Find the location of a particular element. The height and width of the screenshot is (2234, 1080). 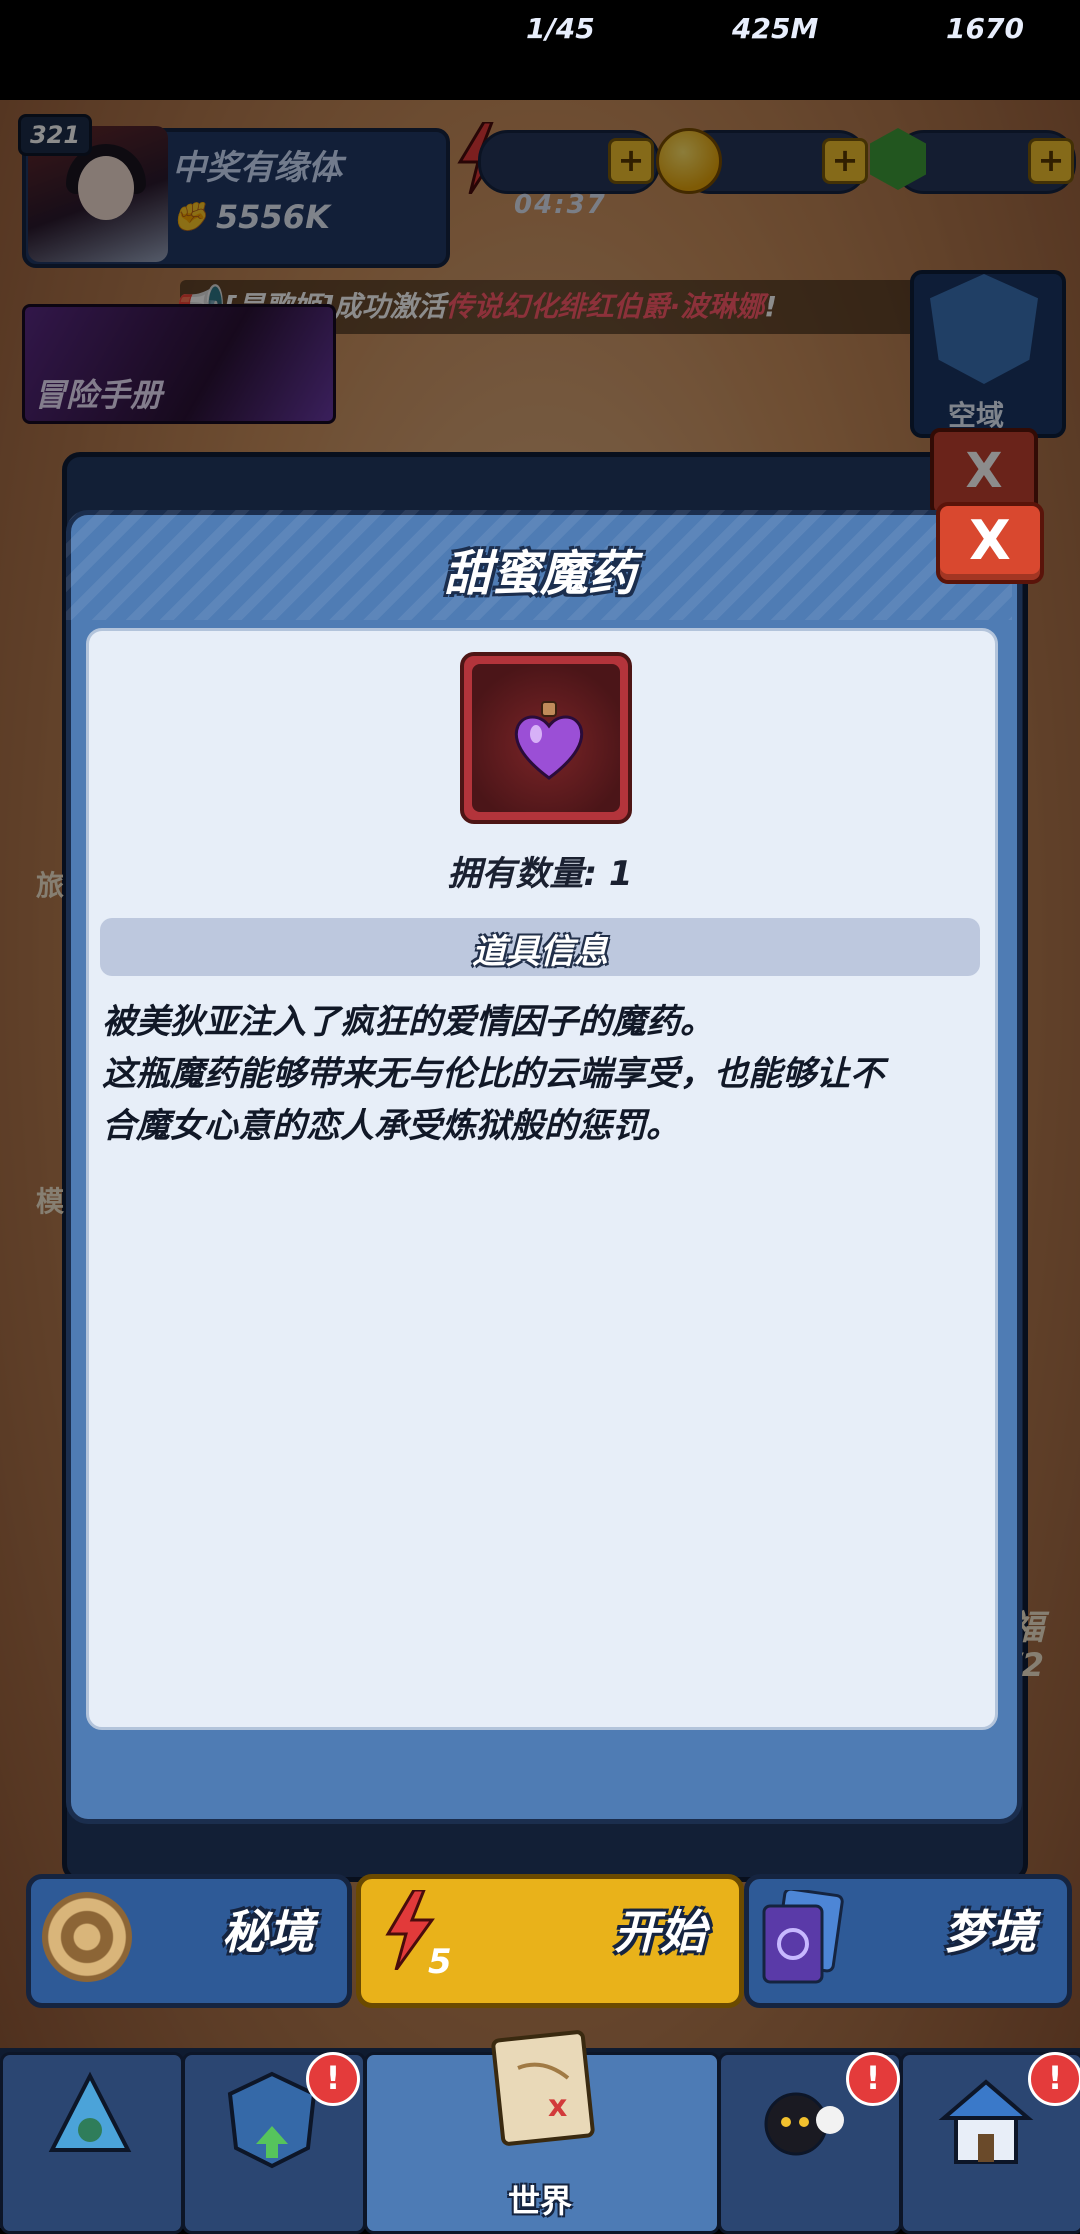

description-line-3: 合魔女心意的恋人承受炼狱般的惩罚。 is located at coordinates (391, 1126).